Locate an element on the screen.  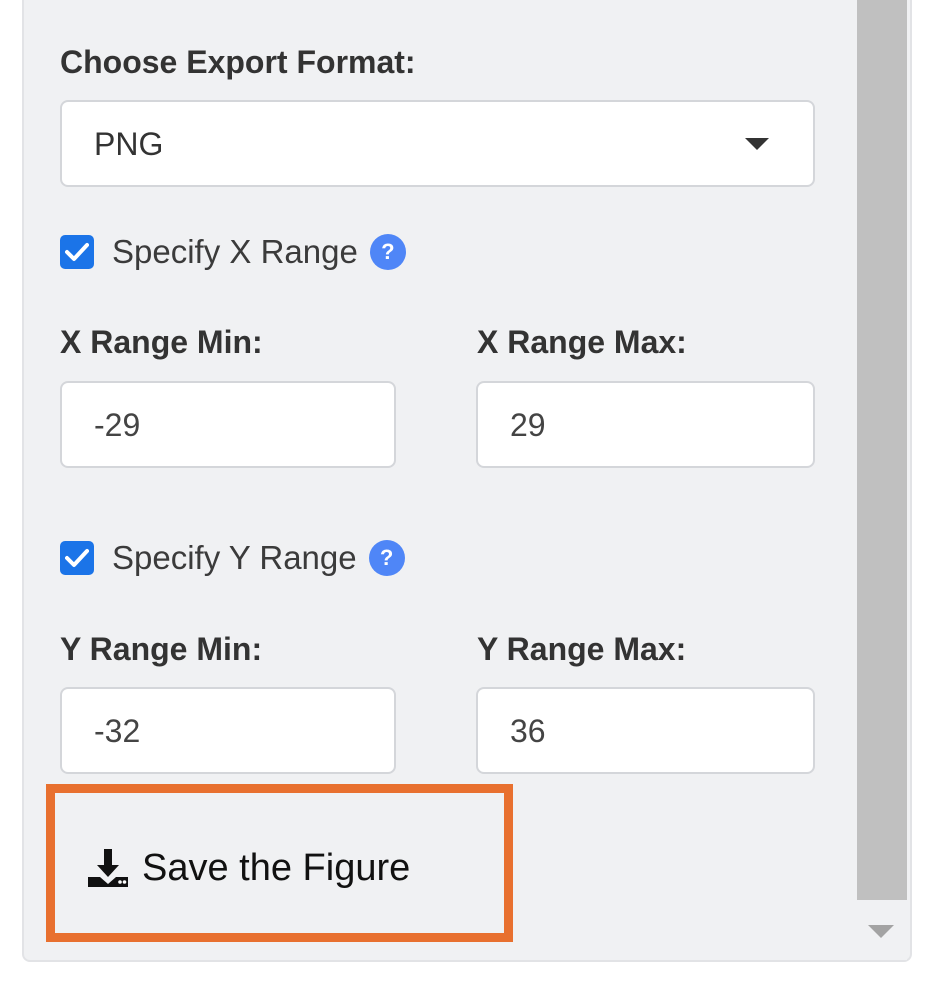
specify-y-range-checkbox is located at coordinates (77, 558).